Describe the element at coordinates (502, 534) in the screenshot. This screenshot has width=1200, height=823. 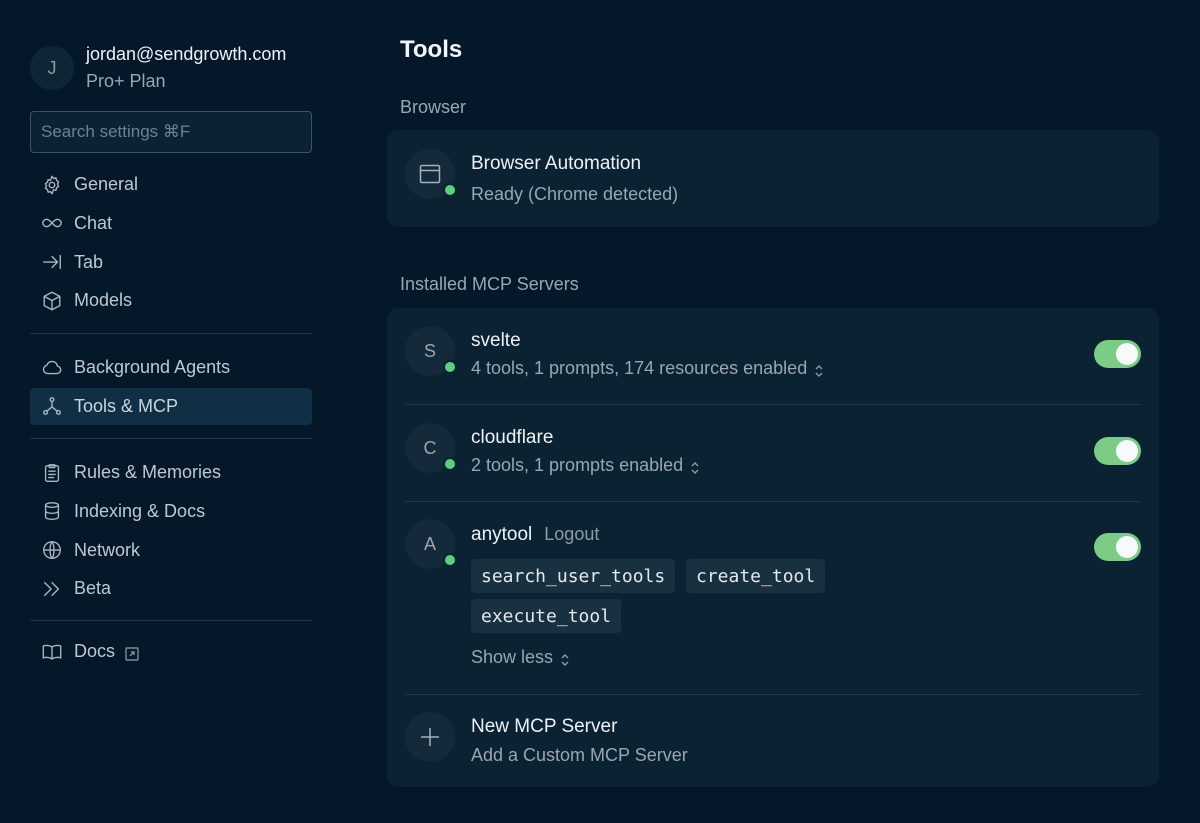
I see `server-name: anytool` at that location.